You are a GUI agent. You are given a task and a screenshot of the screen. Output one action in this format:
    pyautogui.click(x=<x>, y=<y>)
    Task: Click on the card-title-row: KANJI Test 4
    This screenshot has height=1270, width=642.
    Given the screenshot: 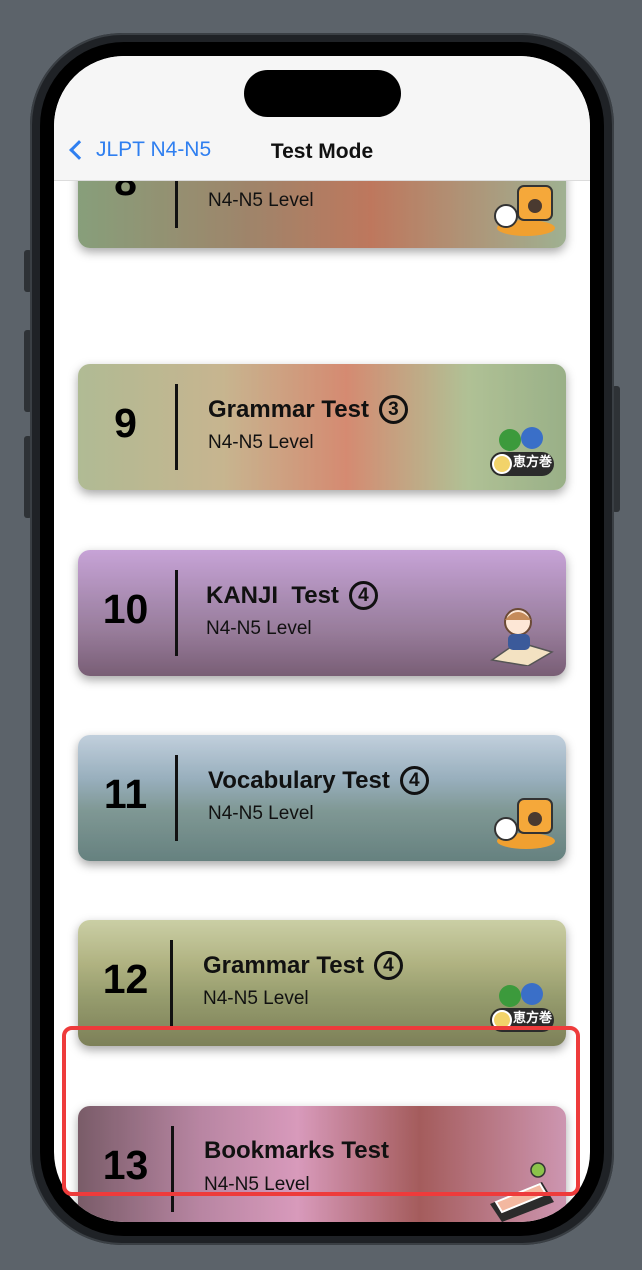 What is the action you would take?
    pyautogui.click(x=292, y=595)
    